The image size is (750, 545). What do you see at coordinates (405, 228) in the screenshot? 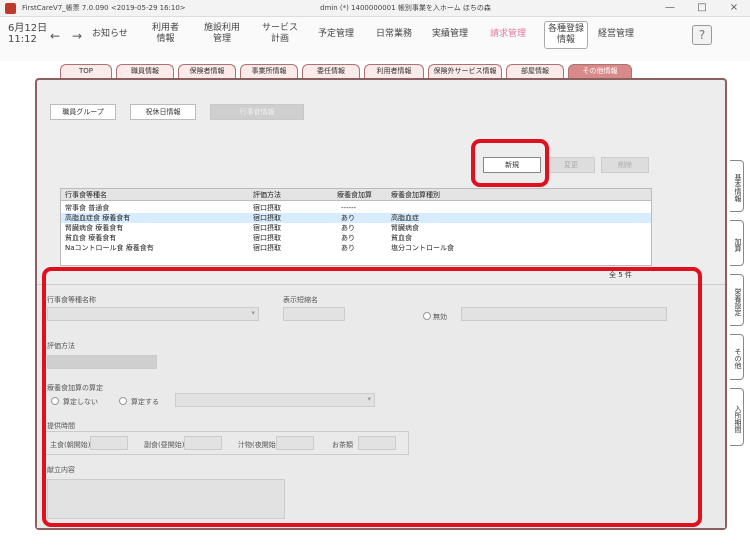
I see `table-cell: 腎臓病食` at bounding box center [405, 228].